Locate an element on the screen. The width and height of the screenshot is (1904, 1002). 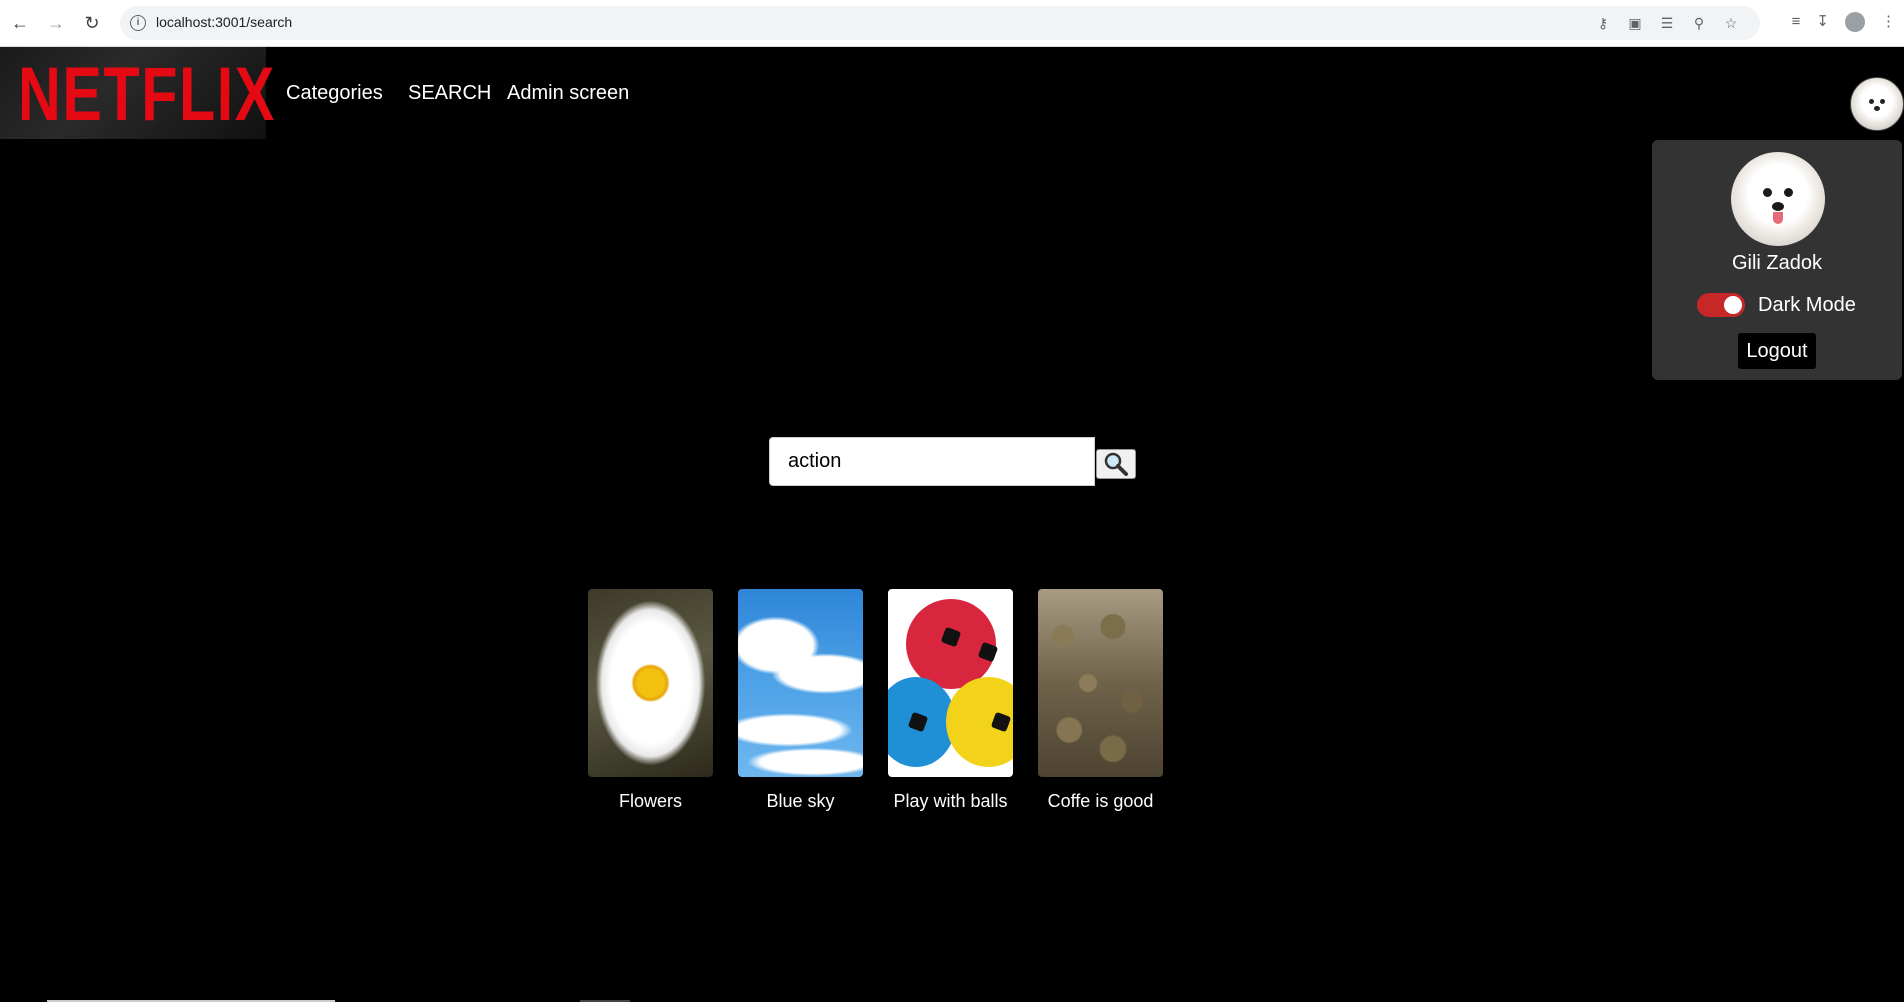
install-icon: ▣ is located at coordinates (1635, 23).